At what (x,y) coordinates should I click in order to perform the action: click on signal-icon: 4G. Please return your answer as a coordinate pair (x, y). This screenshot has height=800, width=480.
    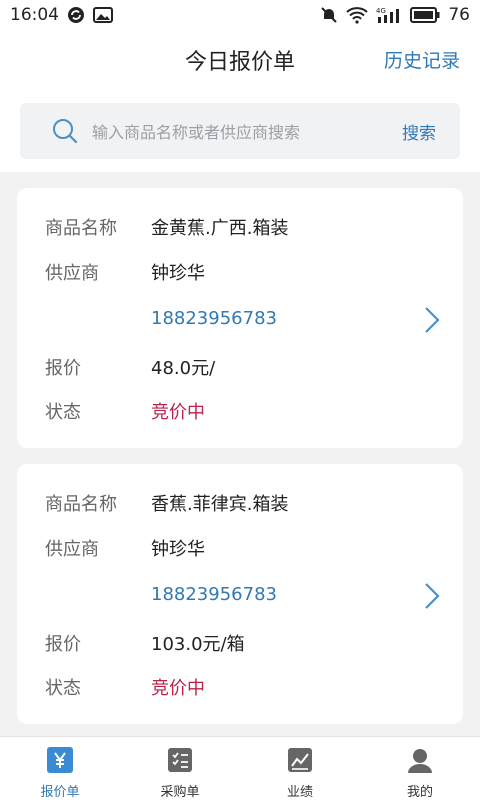
    Looking at the image, I should click on (389, 15).